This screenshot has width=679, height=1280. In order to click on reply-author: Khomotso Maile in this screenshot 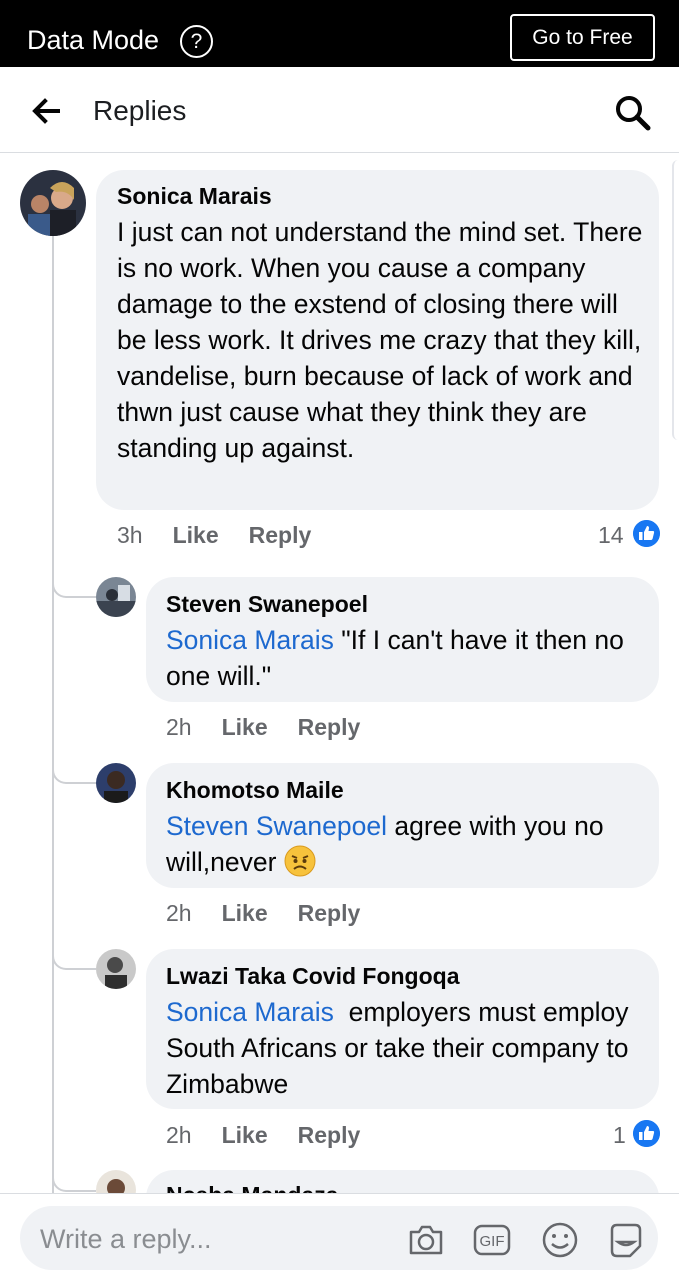, I will do `click(255, 790)`.